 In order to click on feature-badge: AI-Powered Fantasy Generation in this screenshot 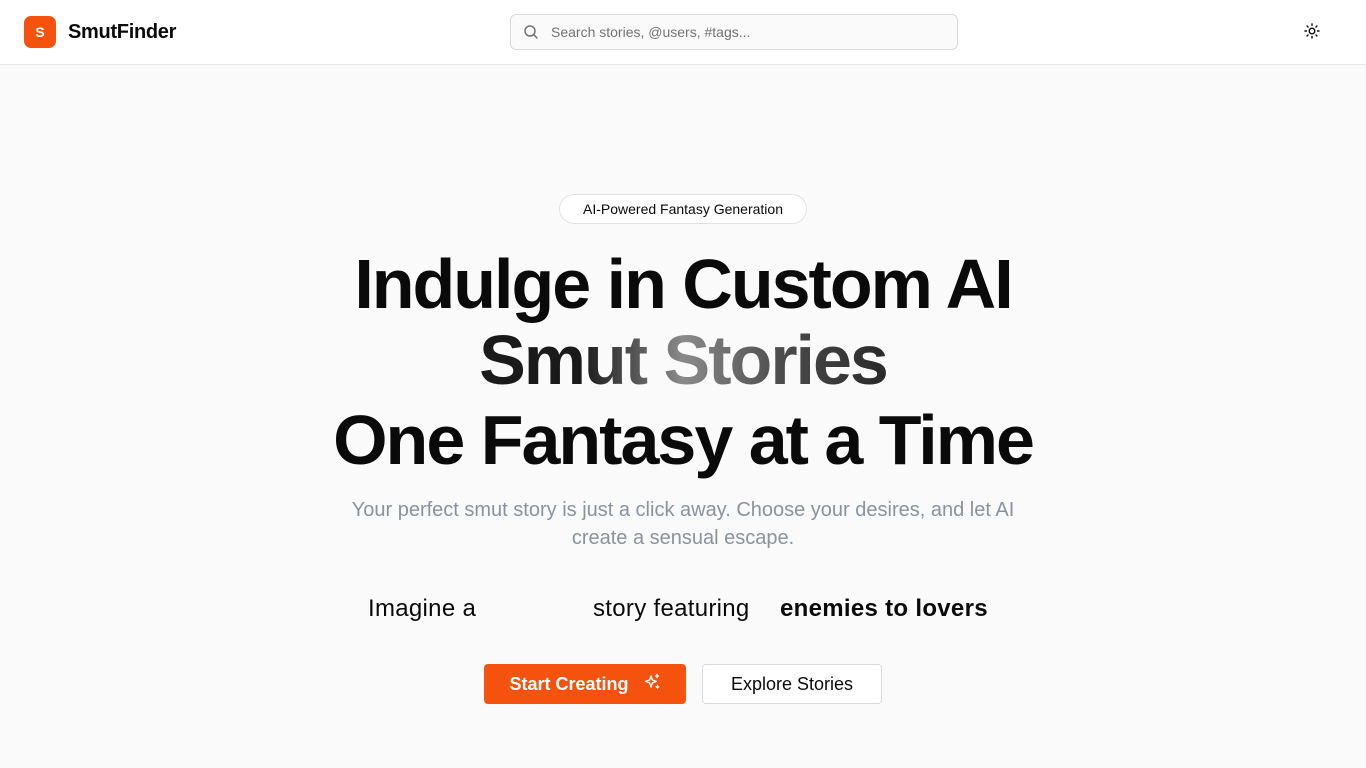, I will do `click(683, 209)`.